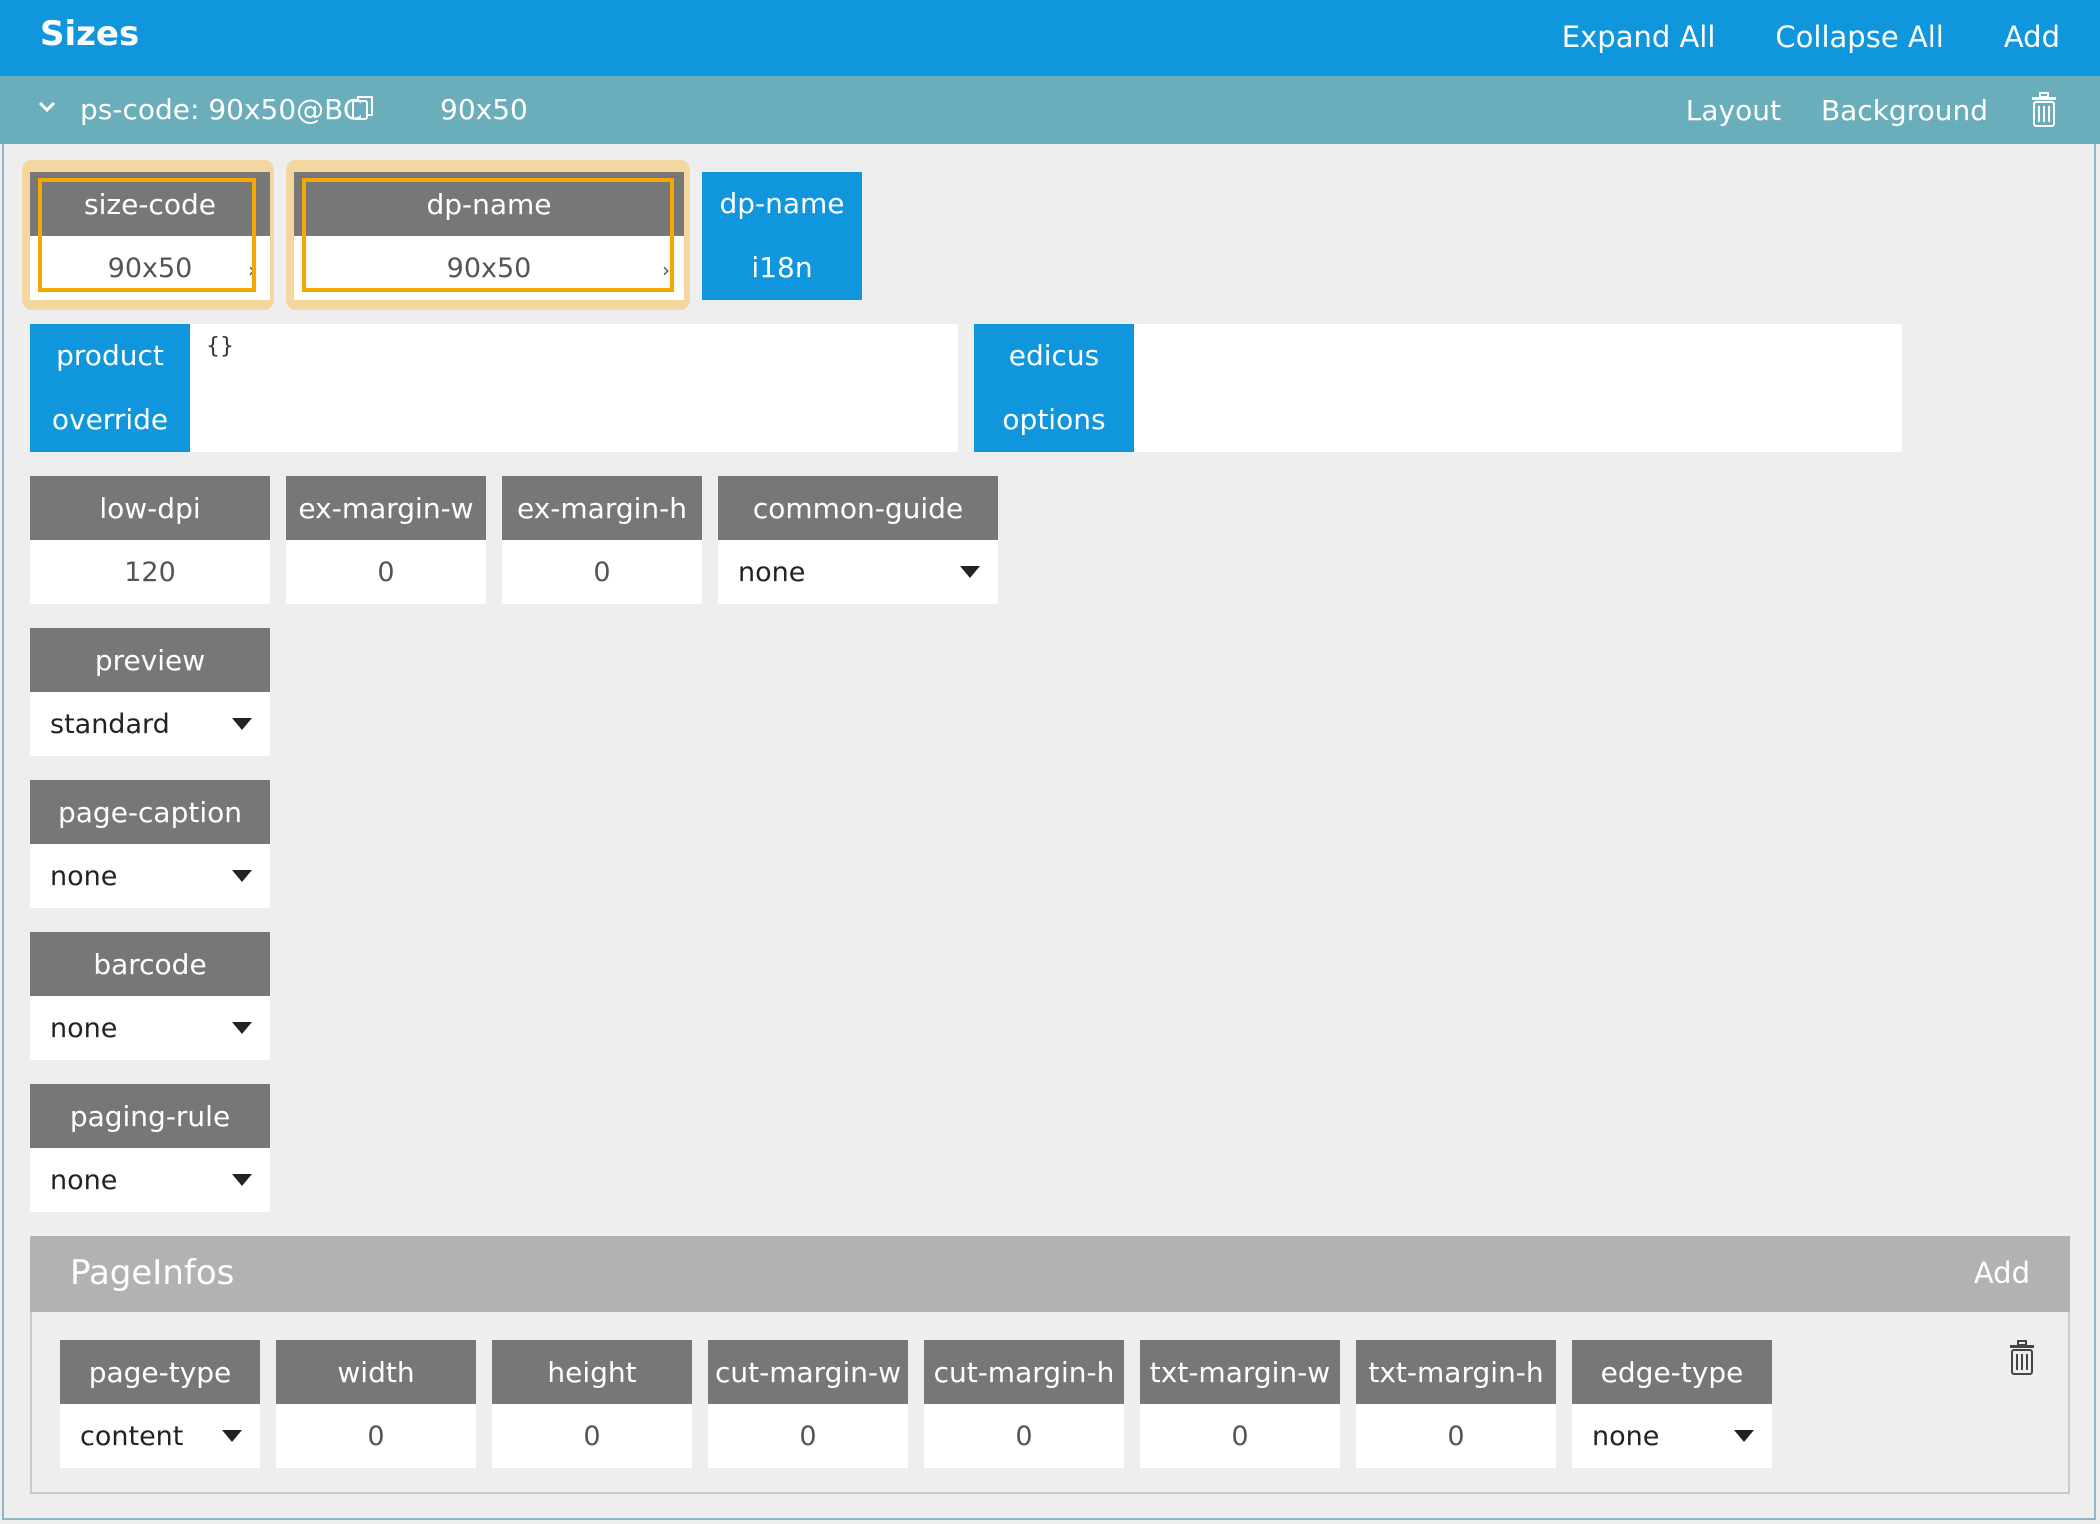 The image size is (2100, 1524). What do you see at coordinates (1054, 419) in the screenshot?
I see `edicus-options-line2: options` at bounding box center [1054, 419].